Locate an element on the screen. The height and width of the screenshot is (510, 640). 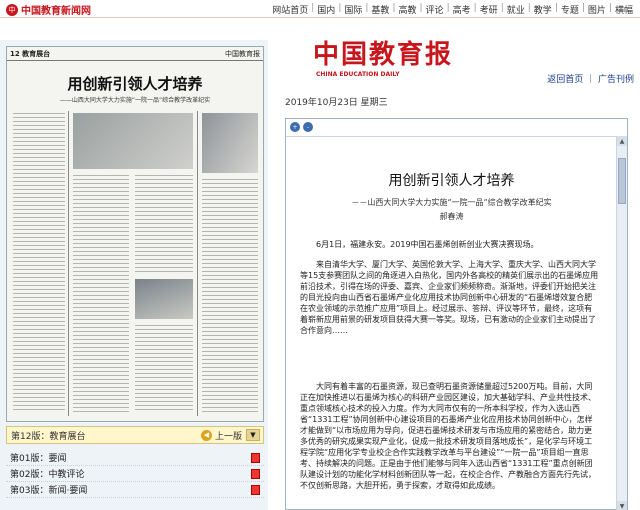
scan-page-label: 12 教育展台 is located at coordinates (30, 54).